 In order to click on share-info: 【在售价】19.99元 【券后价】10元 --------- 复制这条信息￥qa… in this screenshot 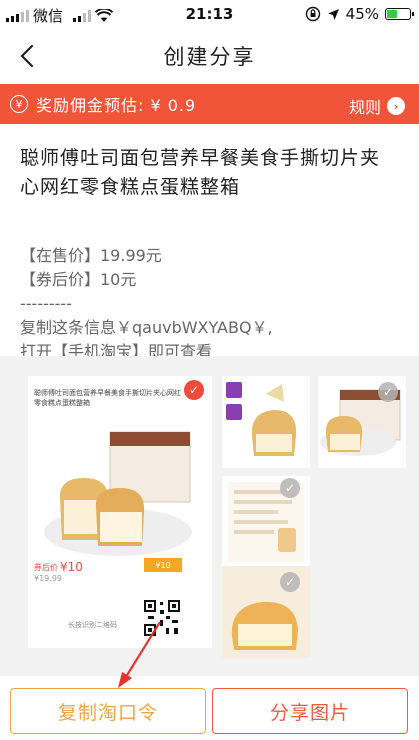, I will do `click(209, 304)`.